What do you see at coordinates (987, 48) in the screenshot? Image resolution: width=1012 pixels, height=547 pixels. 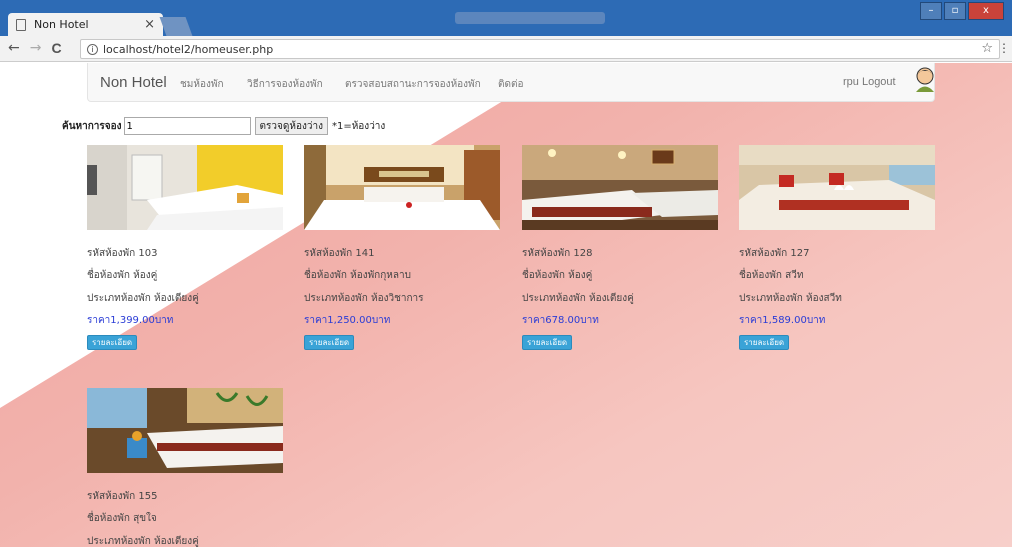 I see `bookmark-star-icon: ☆` at bounding box center [987, 48].